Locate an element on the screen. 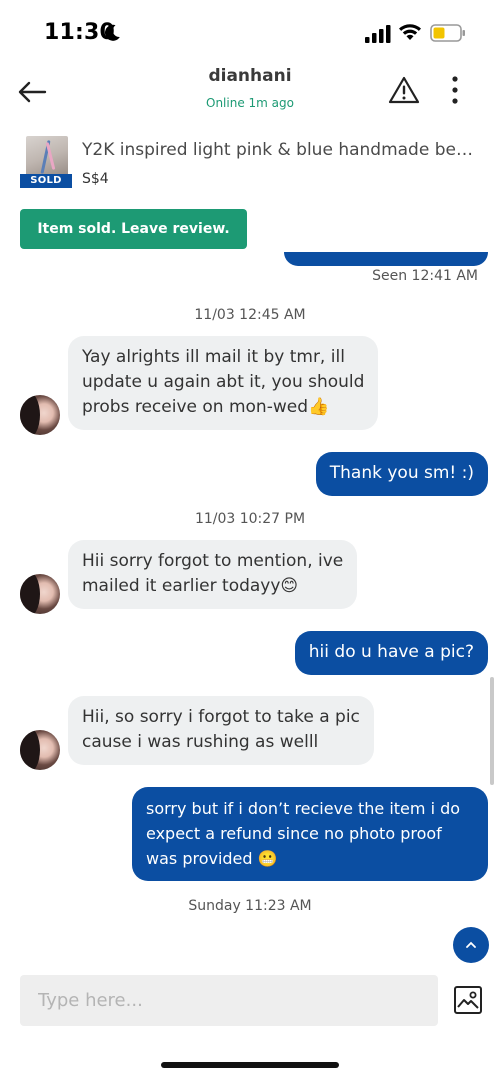 The image size is (500, 1080). message-line: Hii sorry forgot to mention, ive is located at coordinates (213, 561).